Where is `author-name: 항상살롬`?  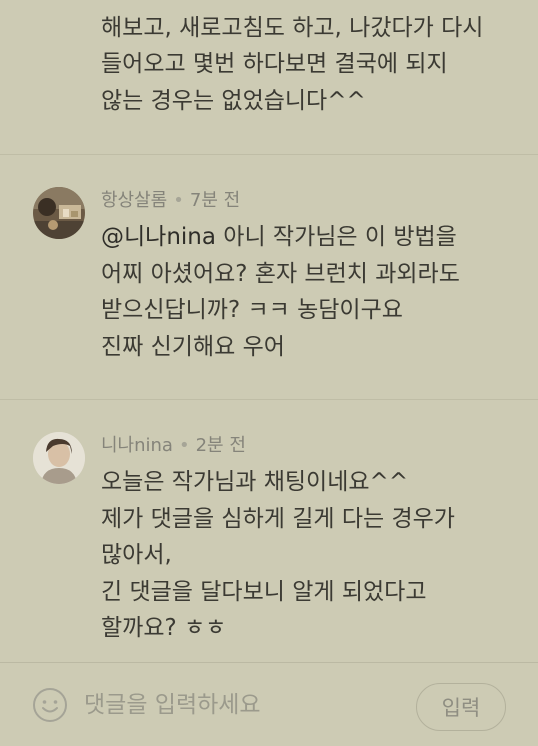 author-name: 항상살롬 is located at coordinates (134, 200).